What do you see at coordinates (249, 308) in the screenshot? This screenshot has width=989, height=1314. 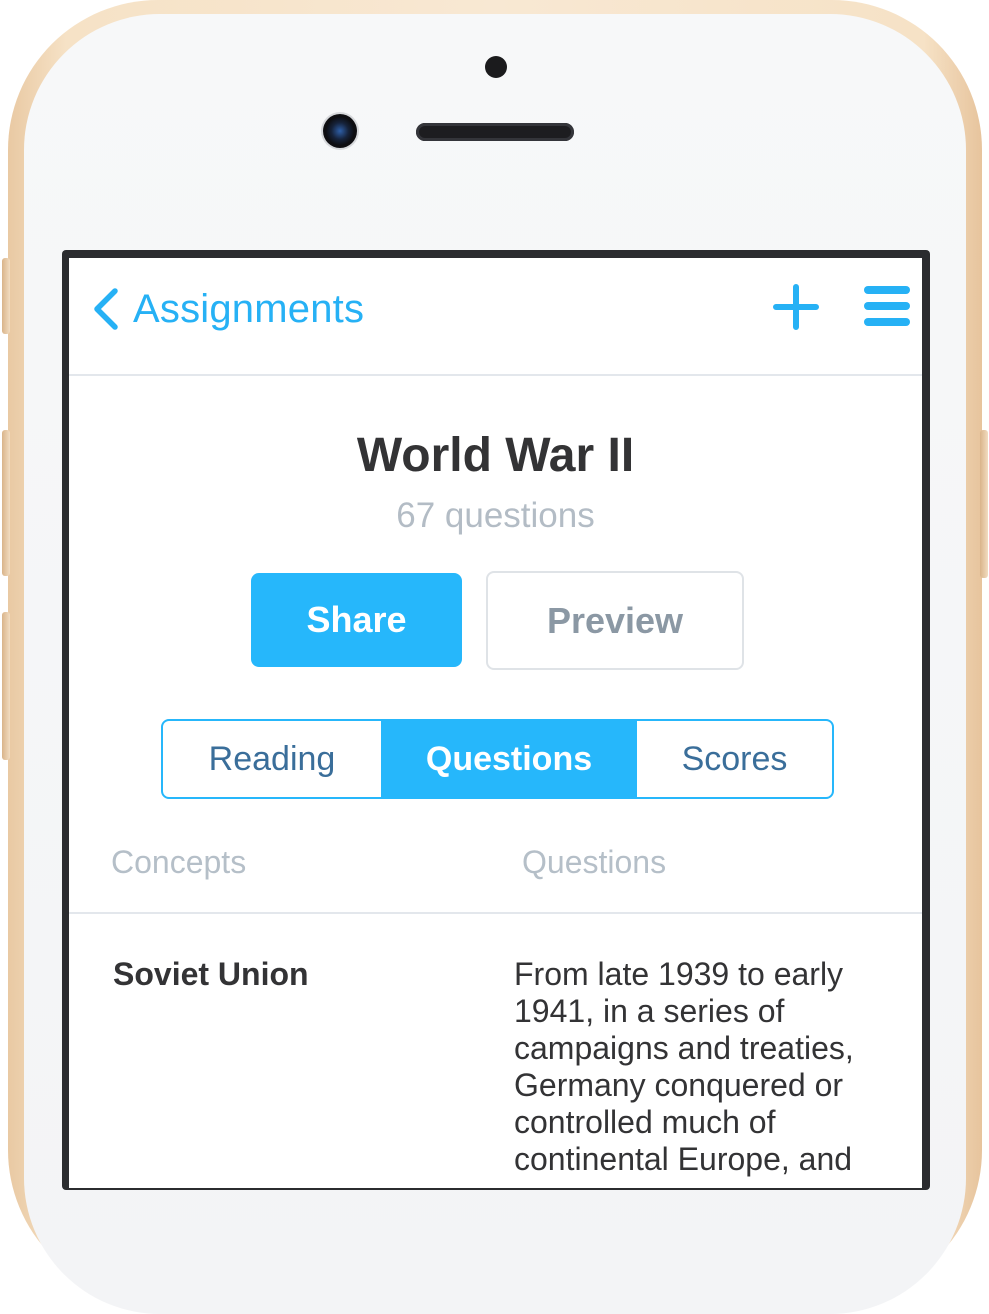 I see `back-button-label: Assignments` at bounding box center [249, 308].